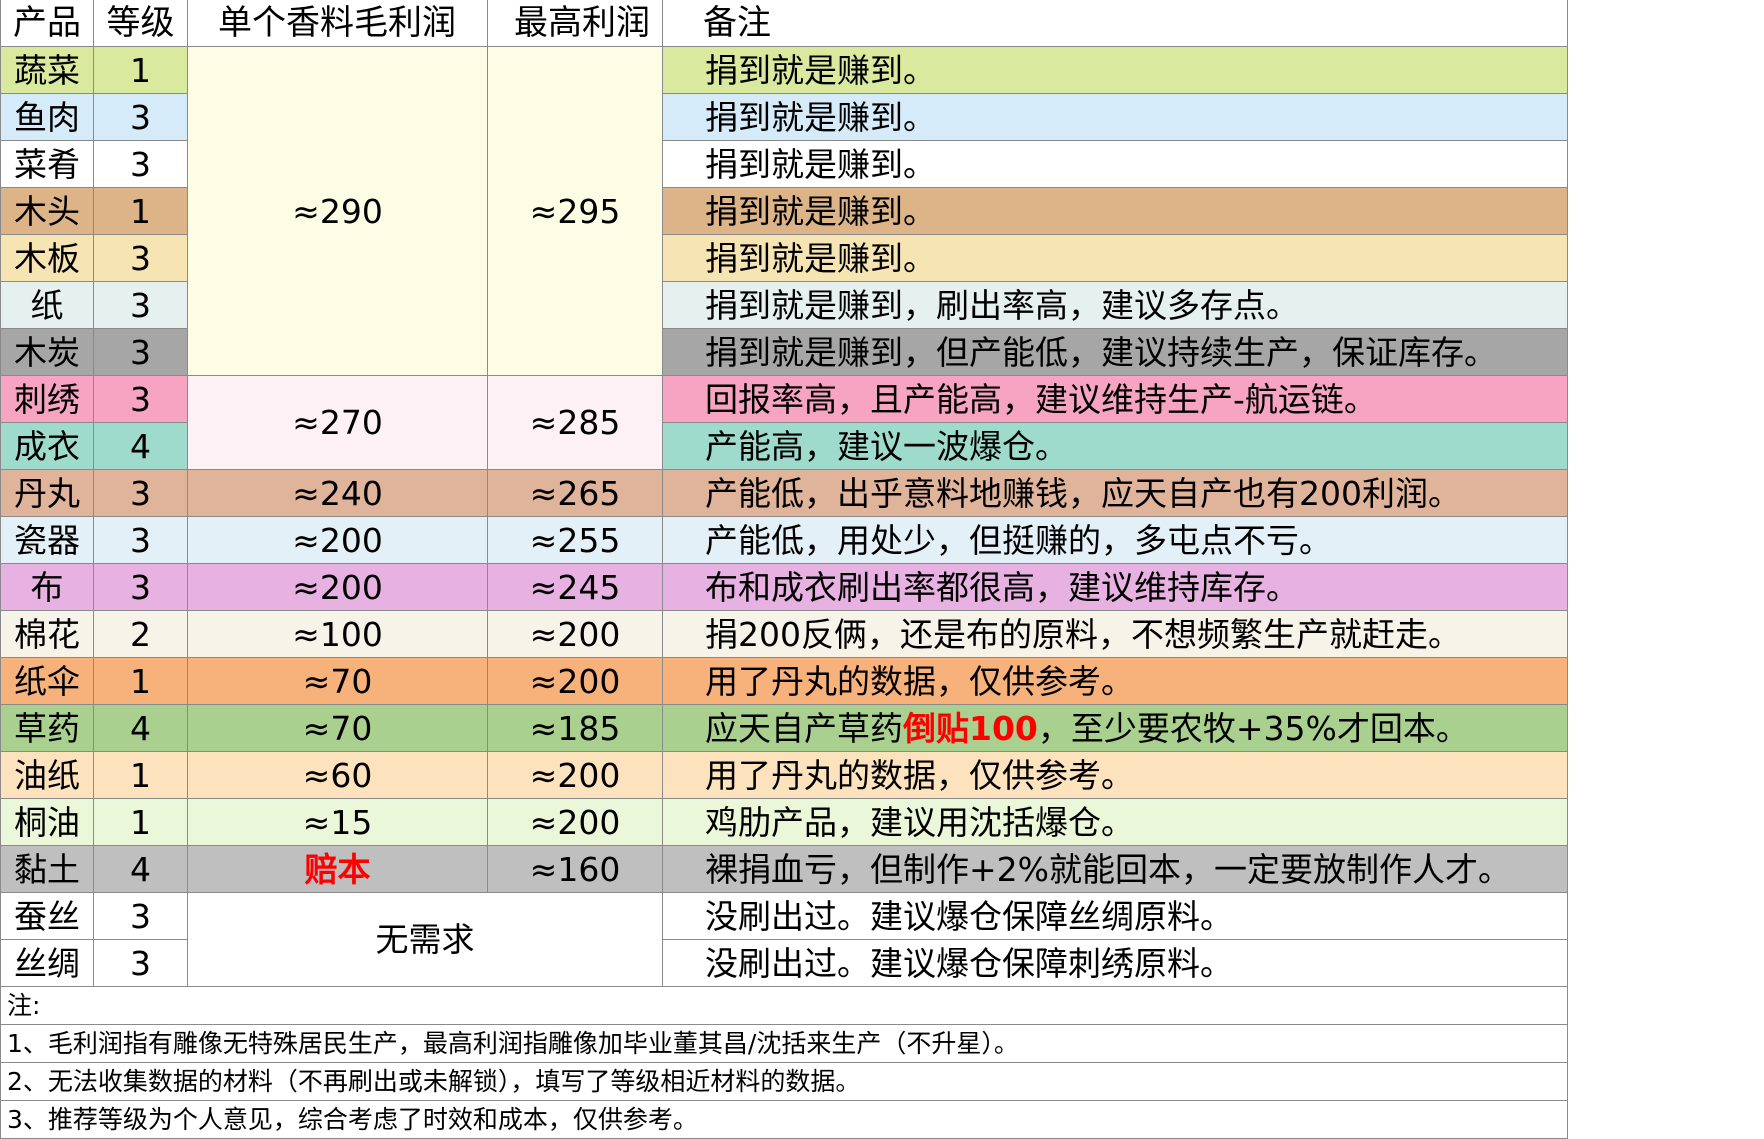 The image size is (1764, 1139). I want to click on table-row: 纸伞 1 ≈70 ≈200 用了丹丸的数据，仅供参考。, so click(784, 681).